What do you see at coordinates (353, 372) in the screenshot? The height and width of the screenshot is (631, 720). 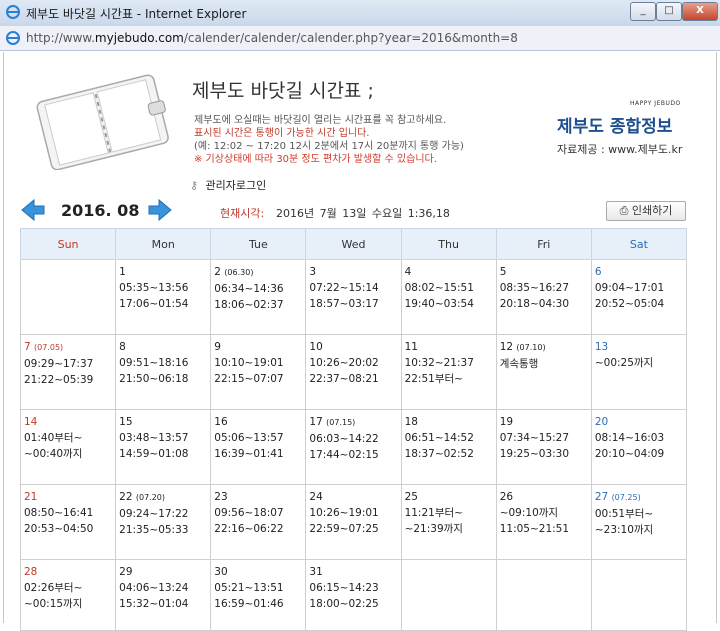 I see `calendar-day-cell: 10 10:26~20:02 22:37~08:21` at bounding box center [353, 372].